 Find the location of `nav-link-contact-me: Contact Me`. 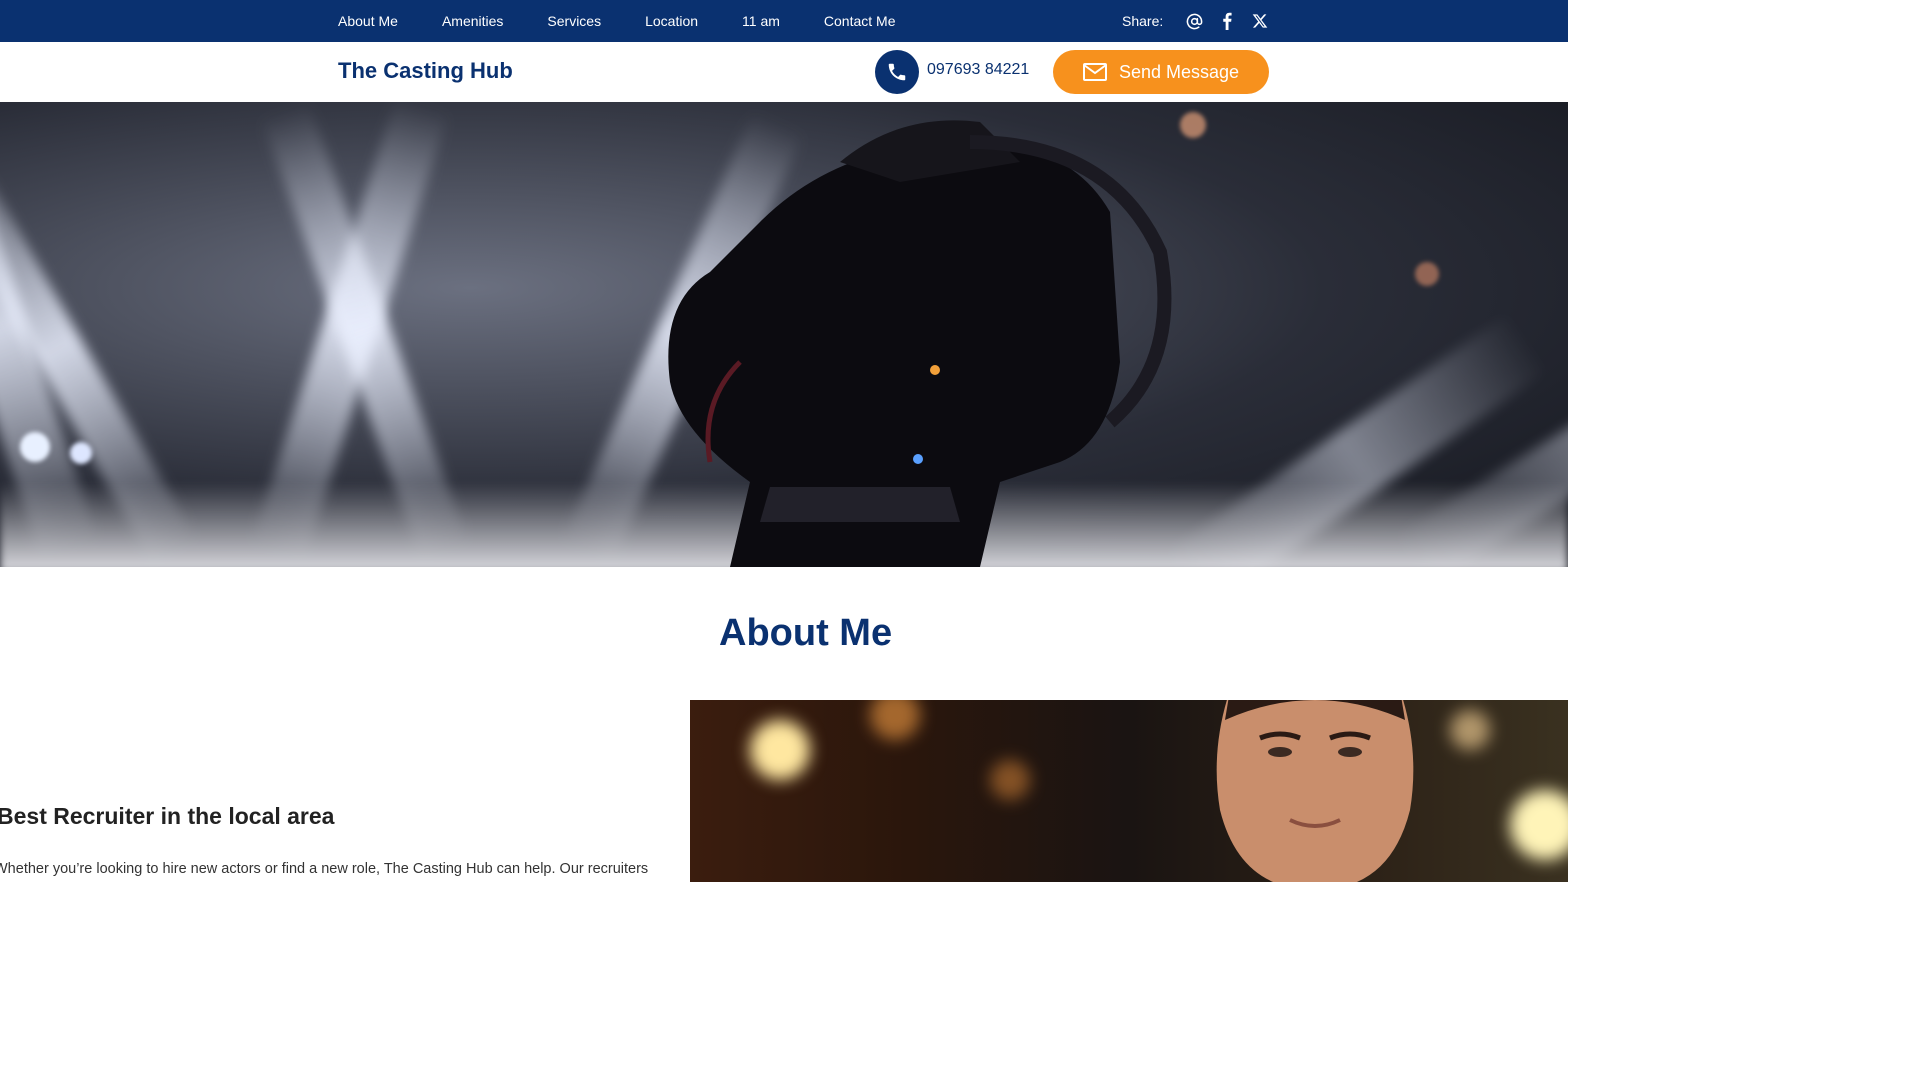

nav-link-contact-me: Contact Me is located at coordinates (860, 21).